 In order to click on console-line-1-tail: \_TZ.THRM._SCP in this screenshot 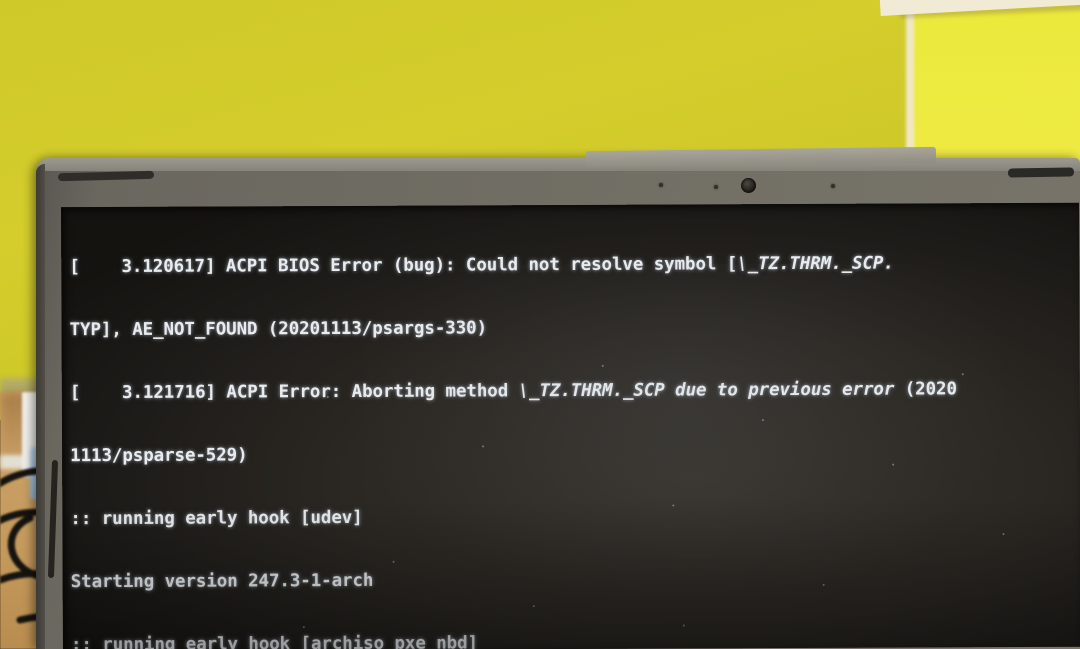, I will do `click(810, 264)`.